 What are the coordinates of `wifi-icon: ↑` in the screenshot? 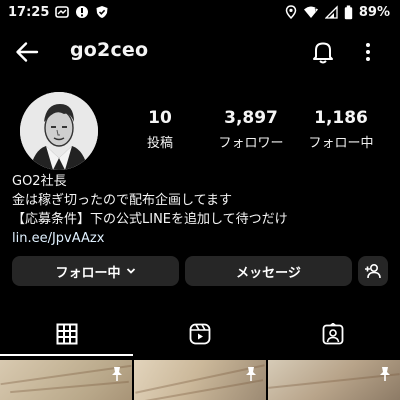 It's located at (311, 12).